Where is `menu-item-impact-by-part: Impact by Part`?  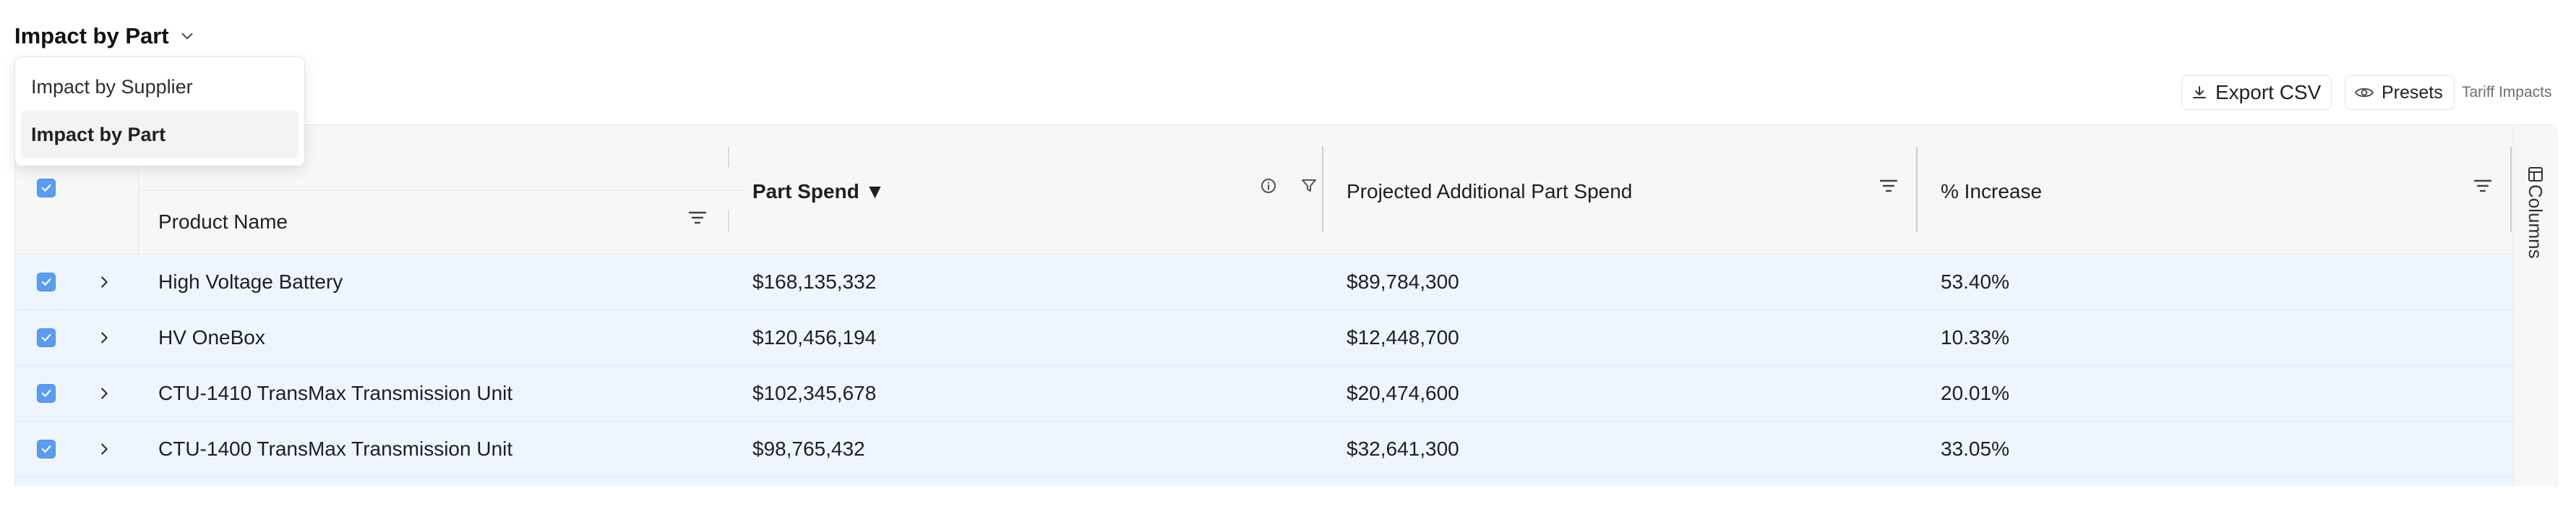 menu-item-impact-by-part: Impact by Part is located at coordinates (160, 134).